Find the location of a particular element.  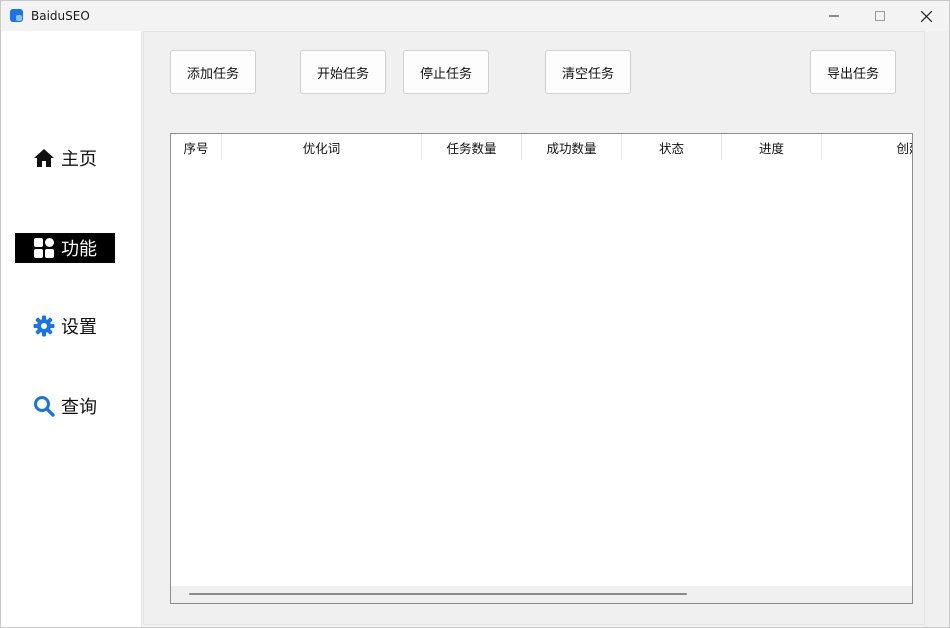

column-header-task-count: 任务数量 is located at coordinates (472, 147).